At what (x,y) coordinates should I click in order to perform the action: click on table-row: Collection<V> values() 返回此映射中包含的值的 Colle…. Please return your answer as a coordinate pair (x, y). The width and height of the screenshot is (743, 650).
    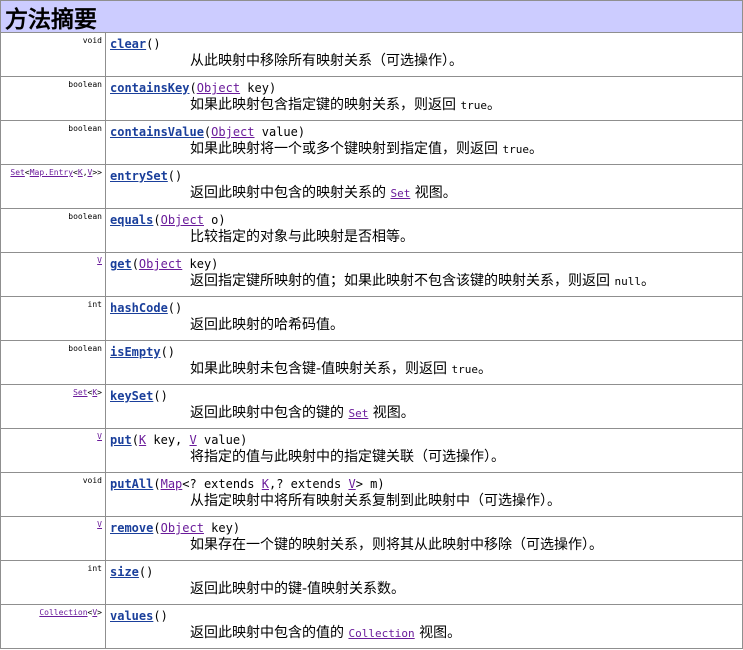
    Looking at the image, I should click on (371, 627).